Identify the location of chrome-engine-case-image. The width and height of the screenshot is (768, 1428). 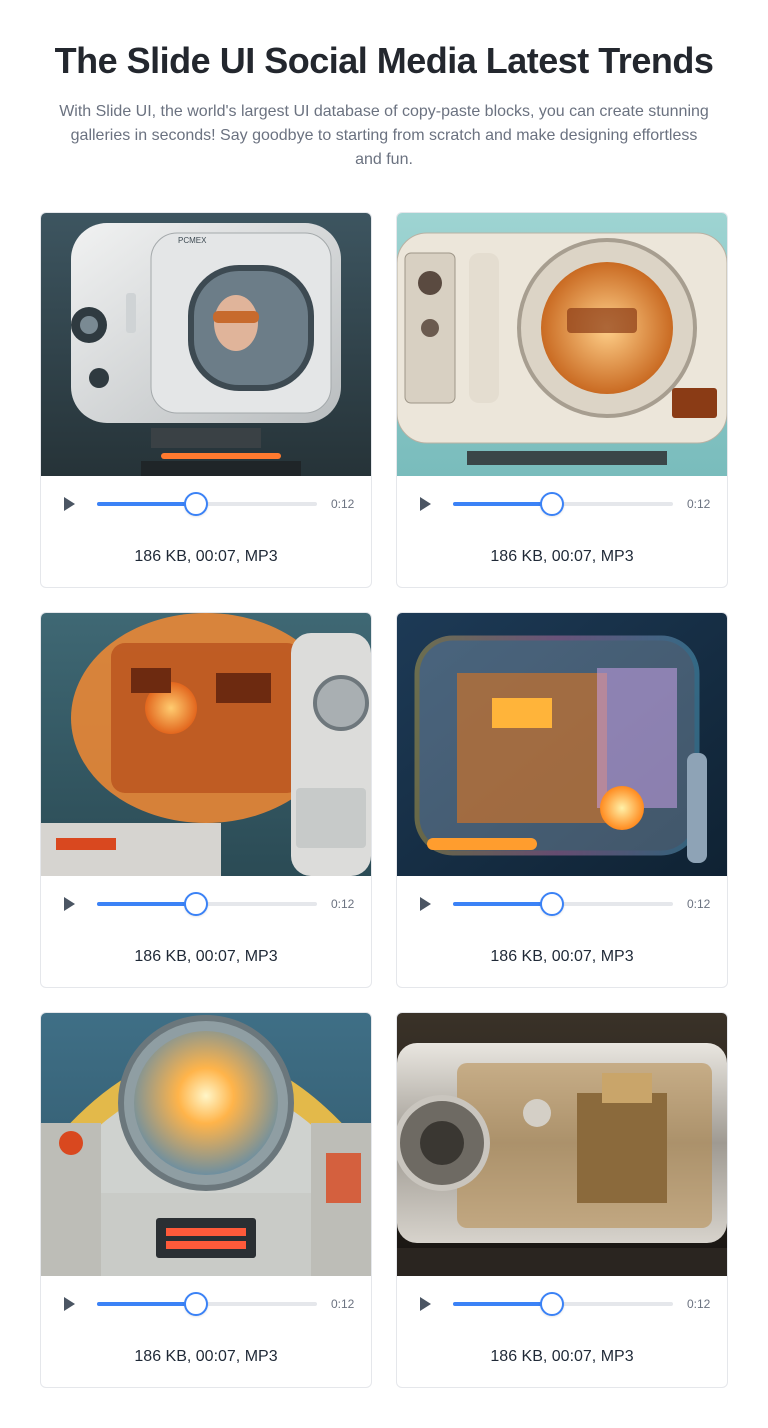
(562, 1144).